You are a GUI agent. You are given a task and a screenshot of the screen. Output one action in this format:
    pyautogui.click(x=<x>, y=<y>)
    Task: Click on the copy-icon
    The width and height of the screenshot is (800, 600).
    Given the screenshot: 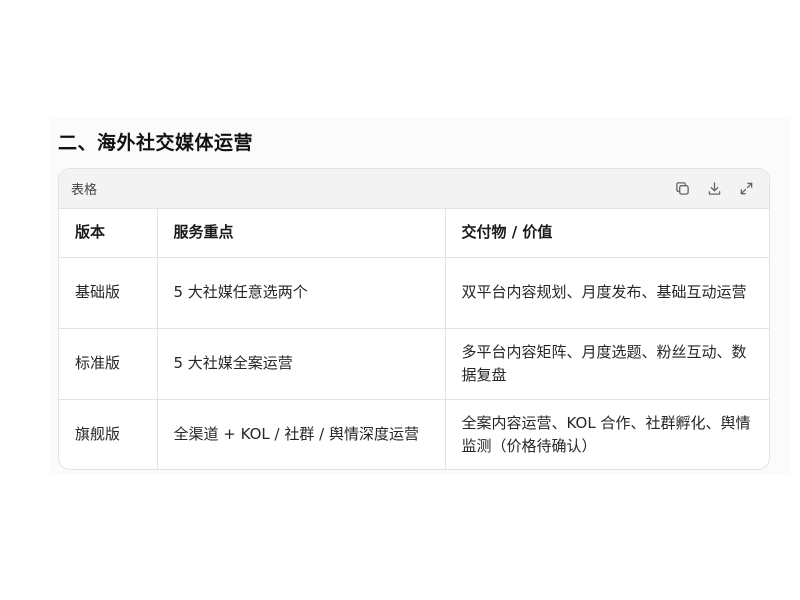 What is the action you would take?
    pyautogui.click(x=682, y=188)
    